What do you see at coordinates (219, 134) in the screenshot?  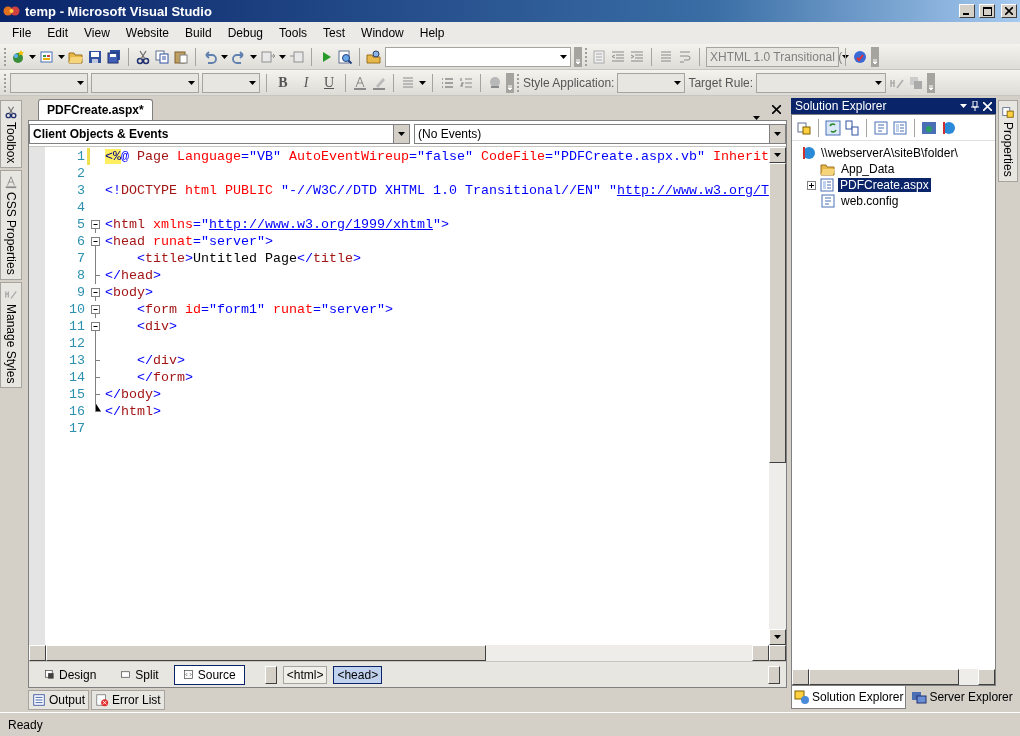 I see `object-dropdown: Client Objects & Events` at bounding box center [219, 134].